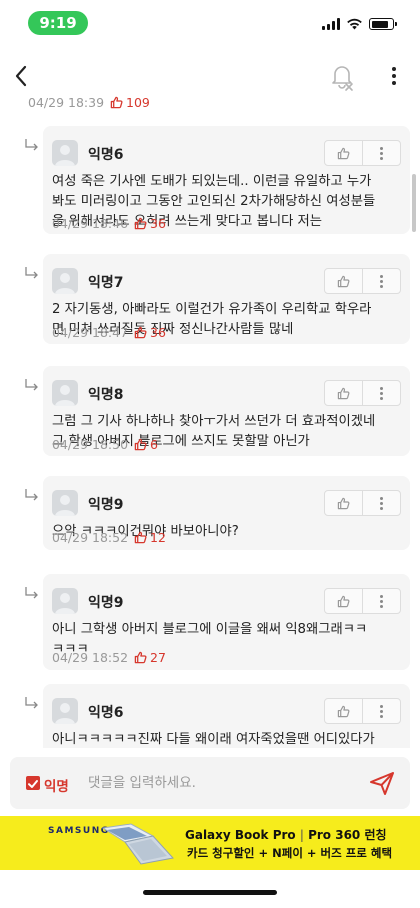 The image size is (420, 908). I want to click on reply-meta: 04/29 18:46 36, so click(109, 223).